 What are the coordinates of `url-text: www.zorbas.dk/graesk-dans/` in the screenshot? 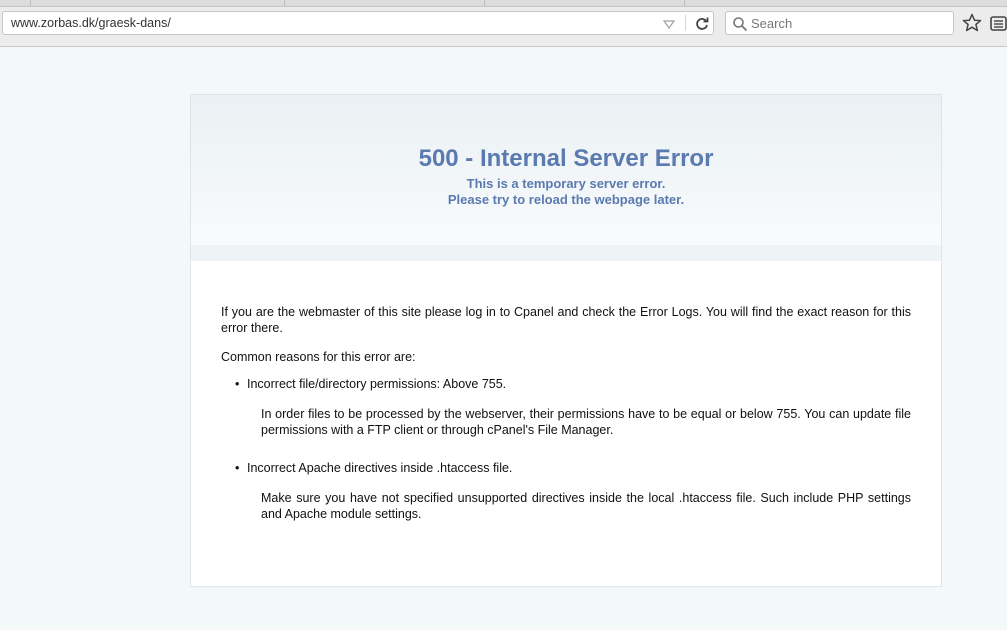 It's located at (91, 23).